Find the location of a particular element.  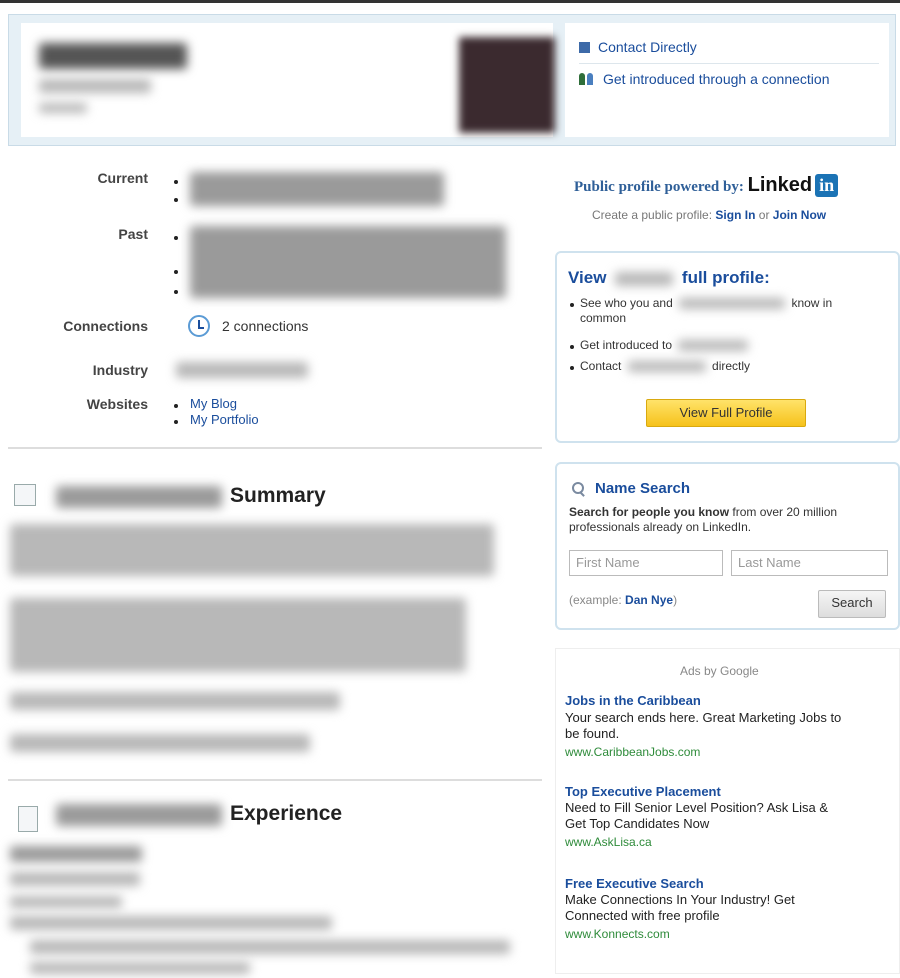

ad-title-1: Jobs in the Caribbean is located at coordinates (633, 700).